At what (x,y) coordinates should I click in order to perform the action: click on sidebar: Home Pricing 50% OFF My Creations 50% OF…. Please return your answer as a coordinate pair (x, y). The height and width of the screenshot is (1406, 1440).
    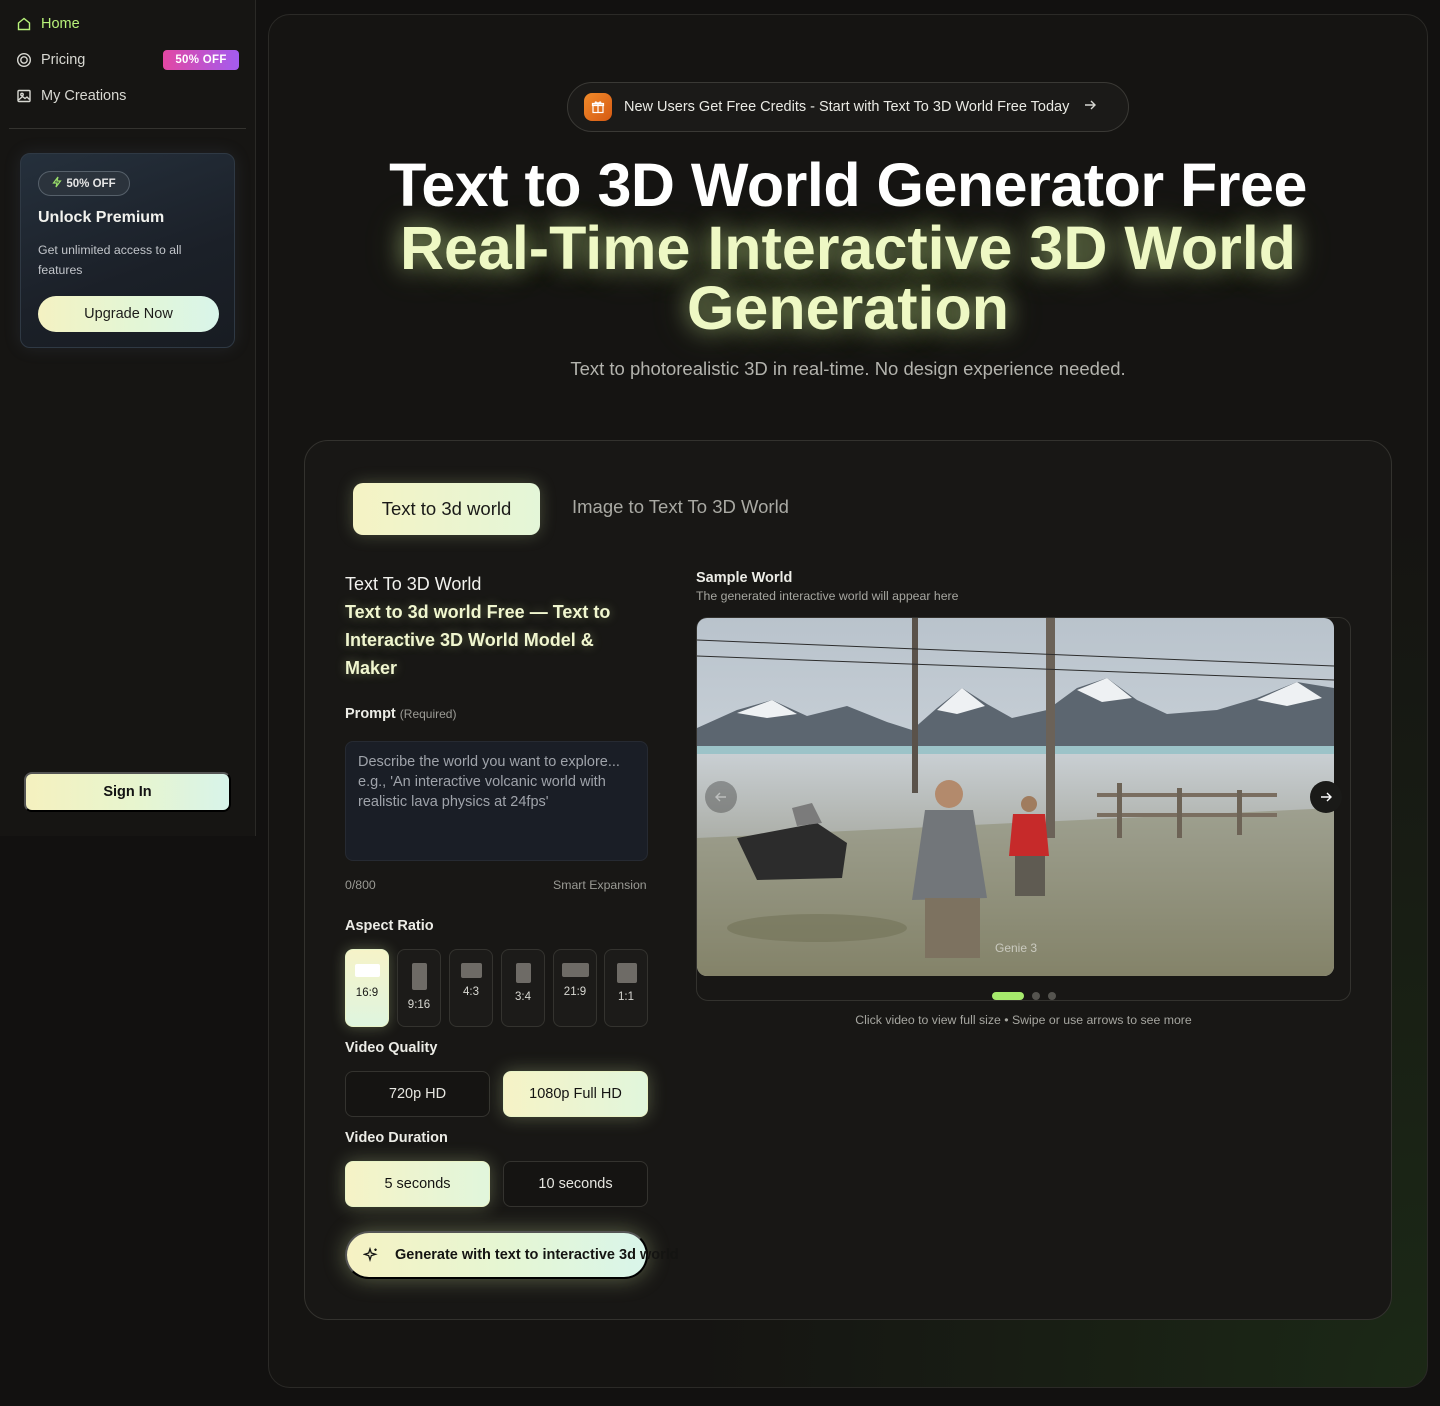
    Looking at the image, I should click on (128, 418).